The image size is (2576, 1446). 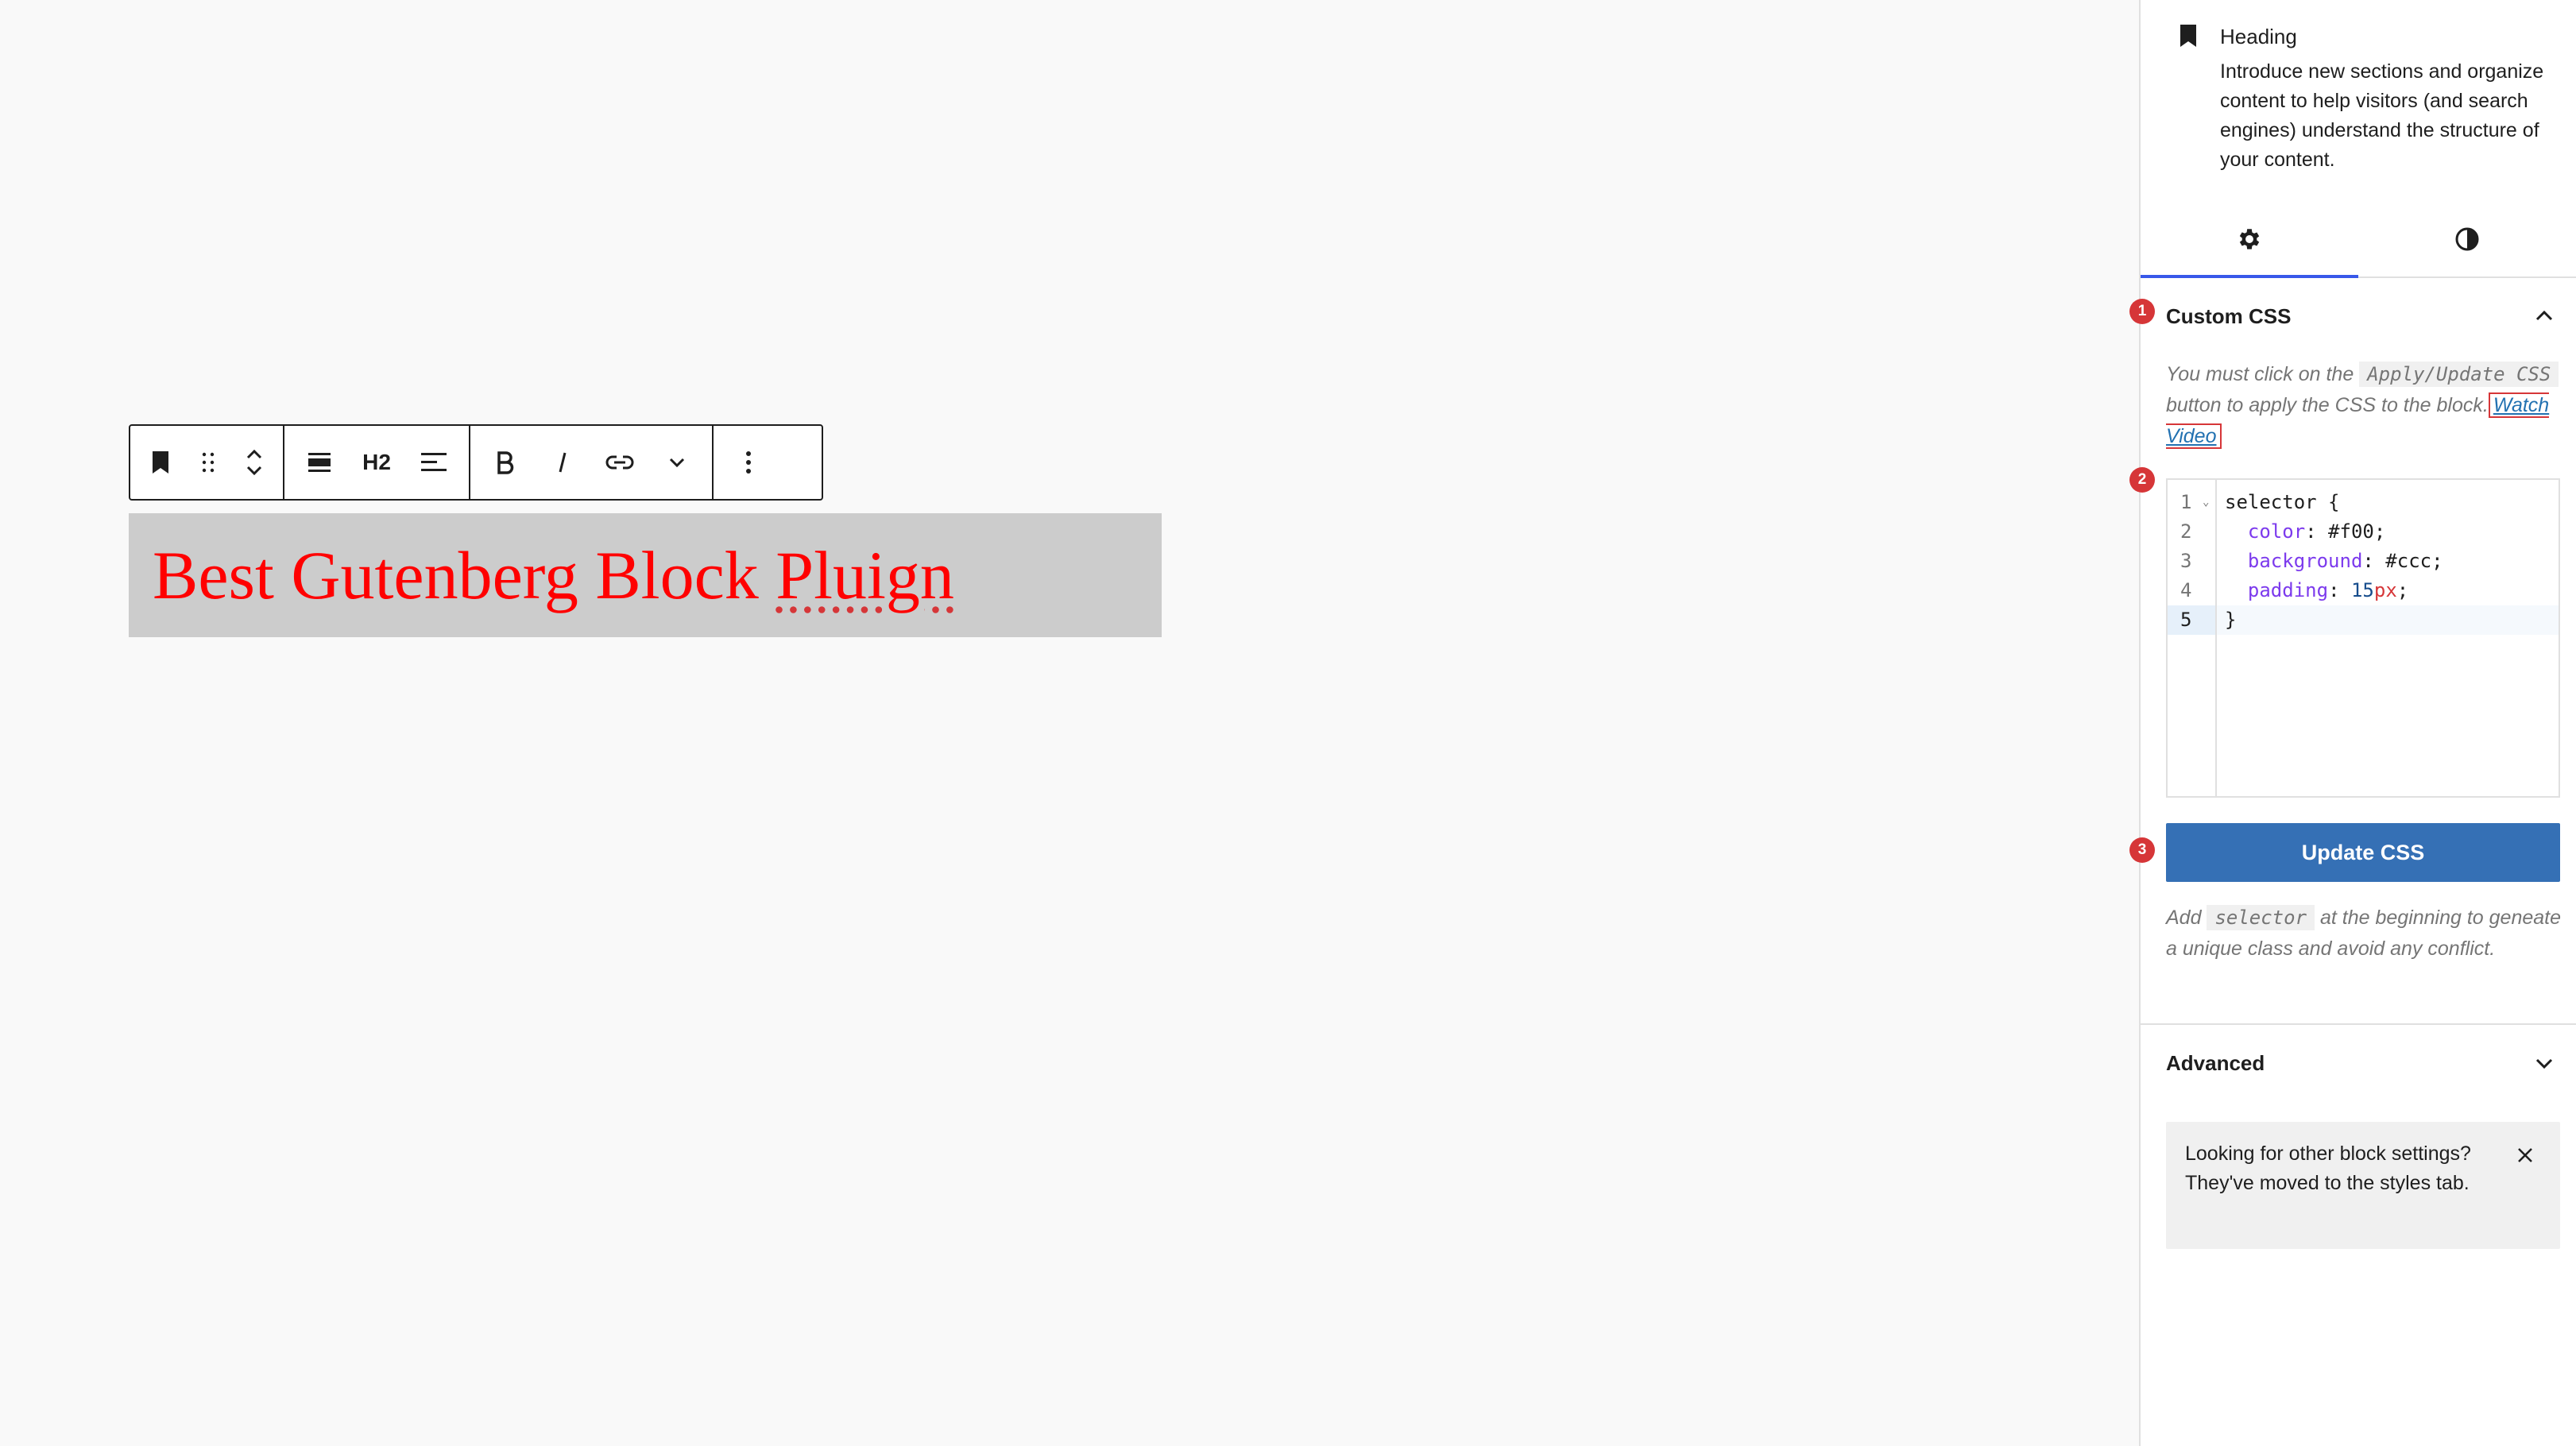 What do you see at coordinates (2142, 311) in the screenshot?
I see `step-badge-1: 1` at bounding box center [2142, 311].